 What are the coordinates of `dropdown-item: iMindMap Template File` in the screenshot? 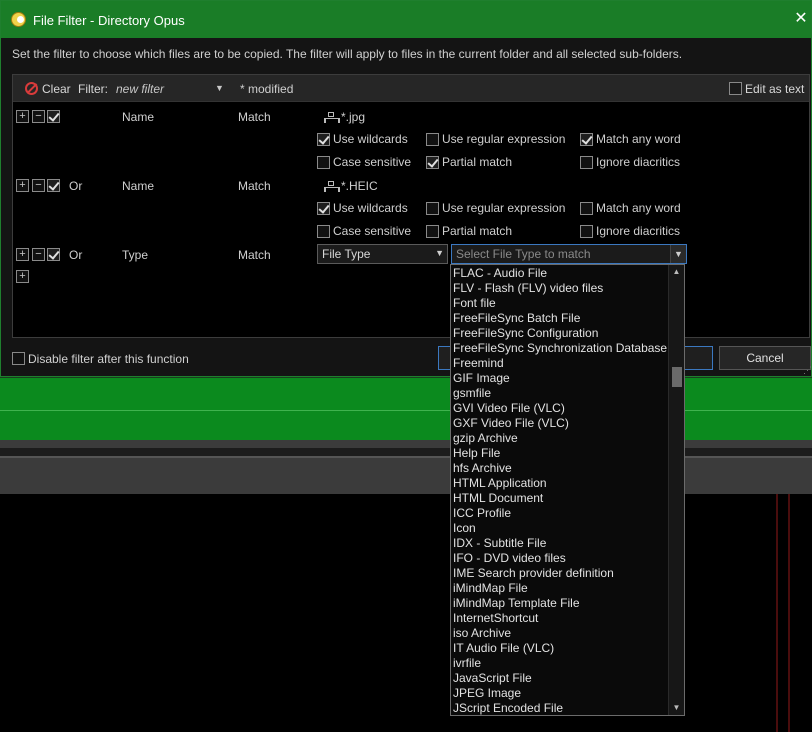 It's located at (516, 603).